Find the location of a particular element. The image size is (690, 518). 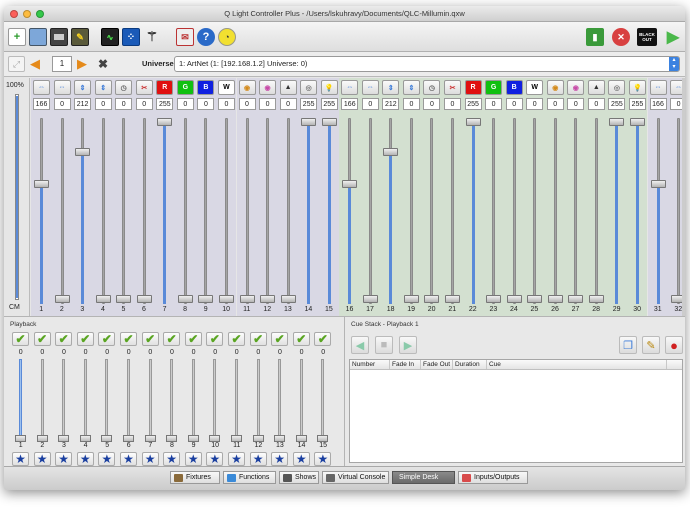

intensity-bulb-icon: 💡 is located at coordinates (329, 87).